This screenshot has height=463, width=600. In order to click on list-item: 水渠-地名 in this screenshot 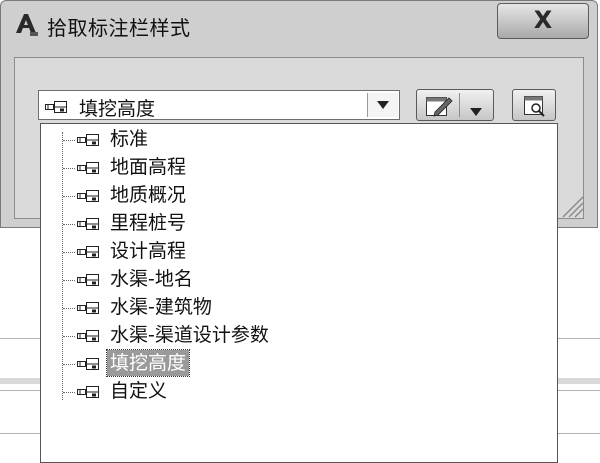, I will do `click(291, 279)`.